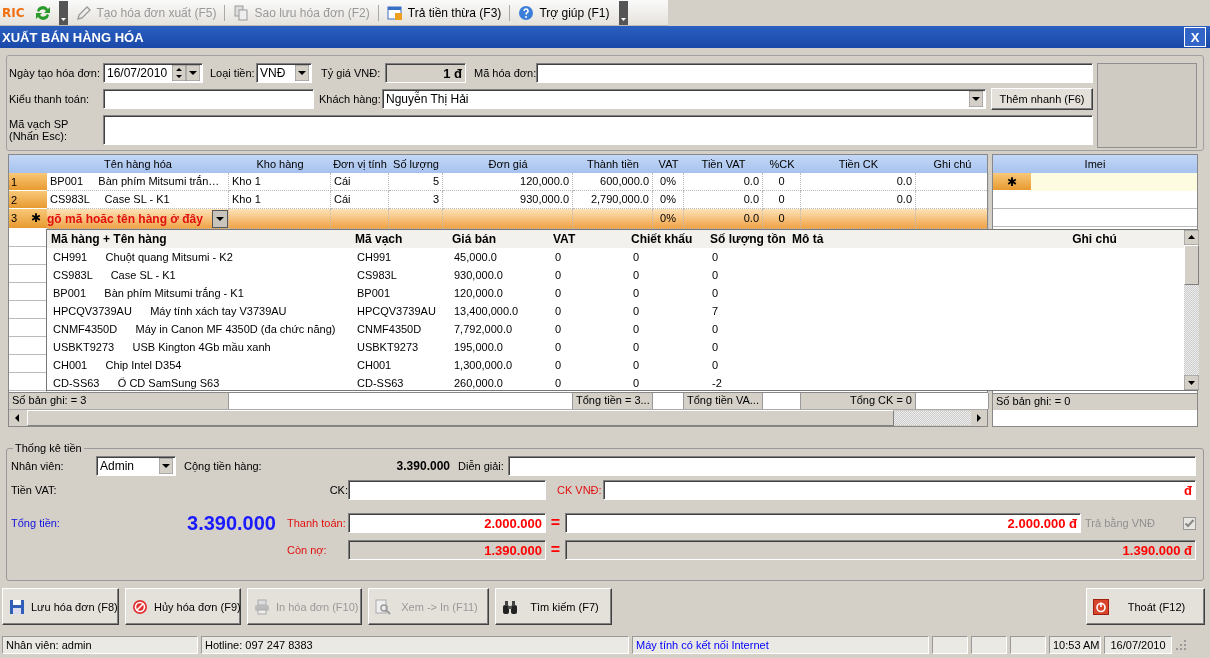  I want to click on list-cell: CD-SS63, so click(399, 383).